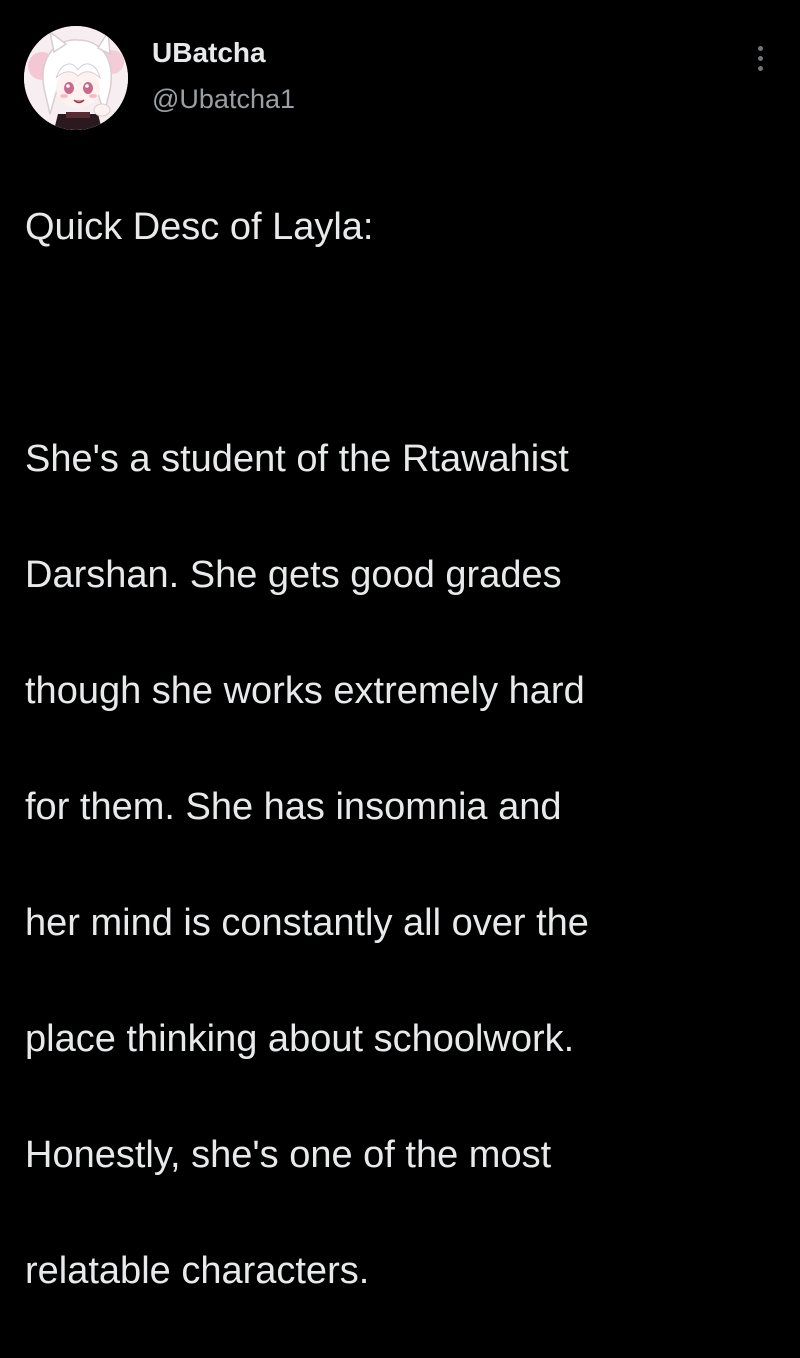 The height and width of the screenshot is (1358, 800). What do you see at coordinates (199, 227) in the screenshot?
I see `tweet-text-line: Quick Desc of Layla:` at bounding box center [199, 227].